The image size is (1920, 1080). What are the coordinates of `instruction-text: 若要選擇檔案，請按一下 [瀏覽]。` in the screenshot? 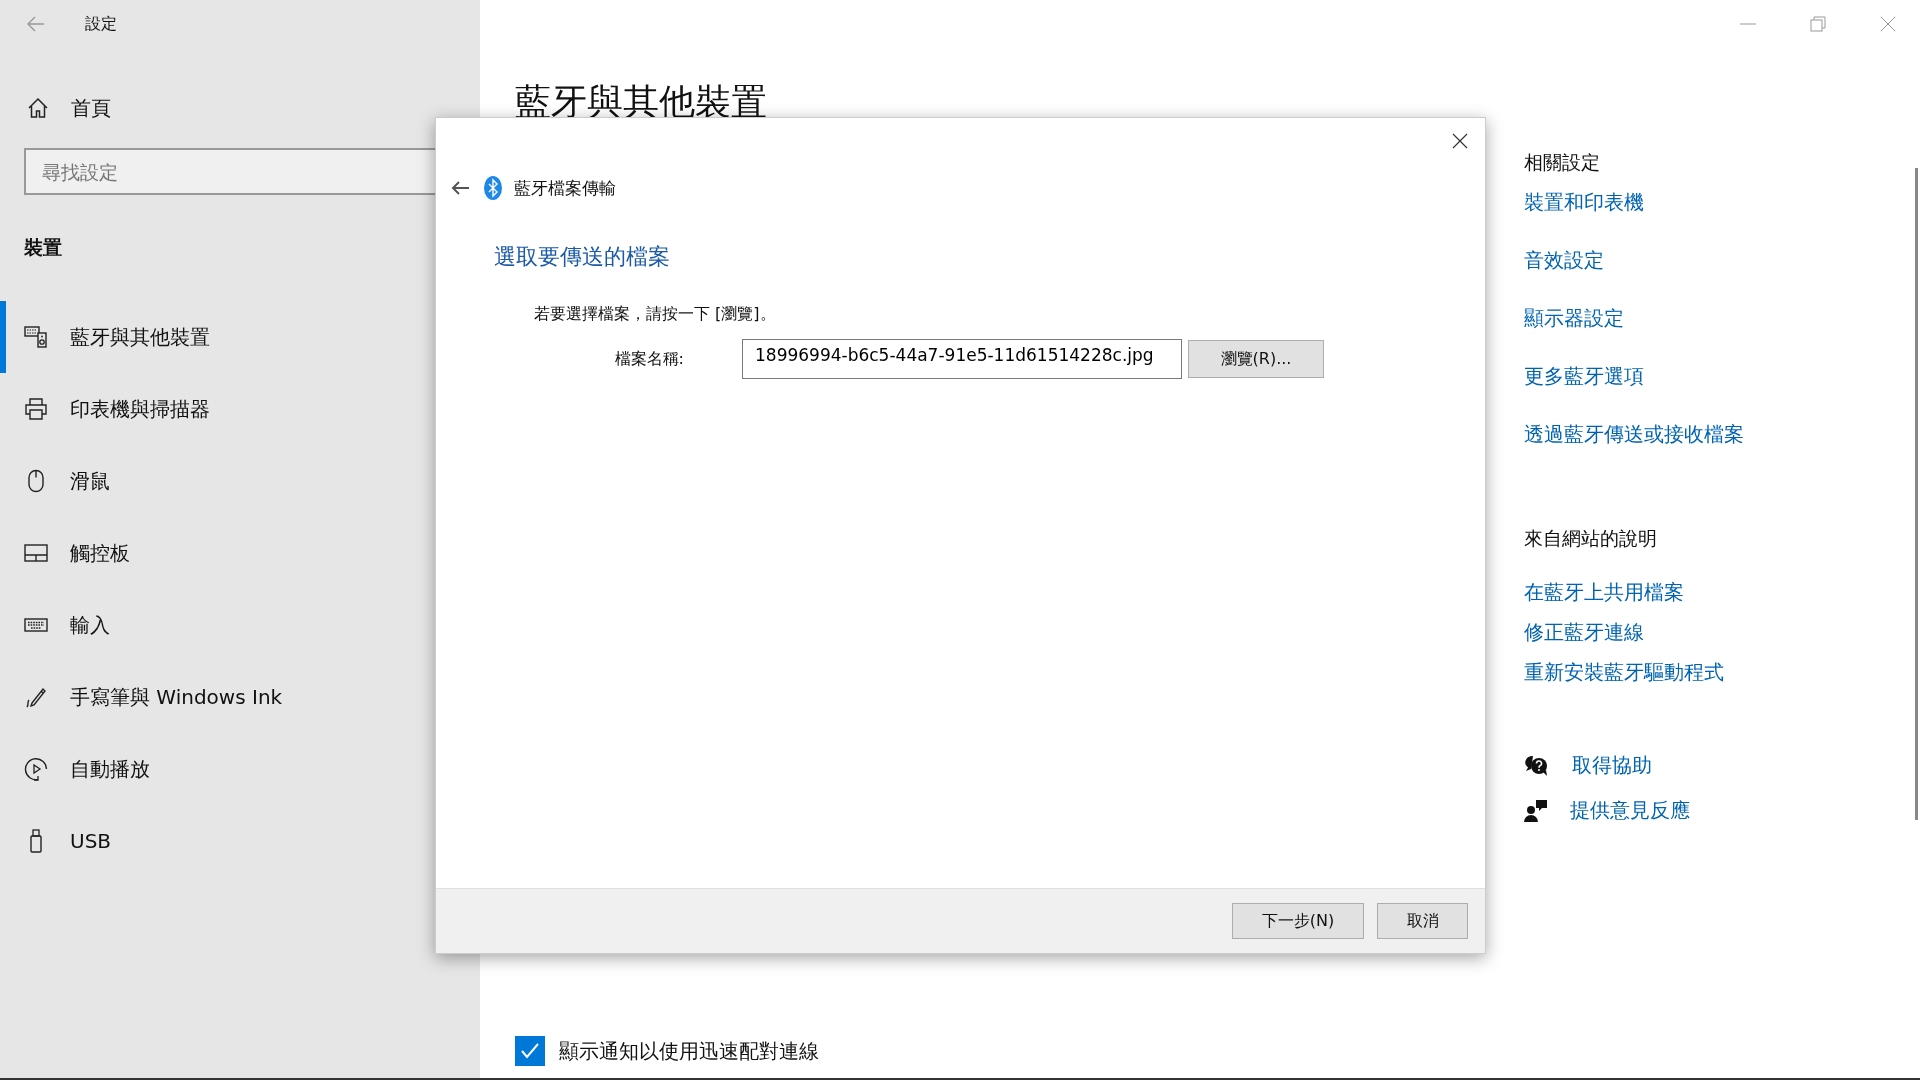 It's located at (655, 314).